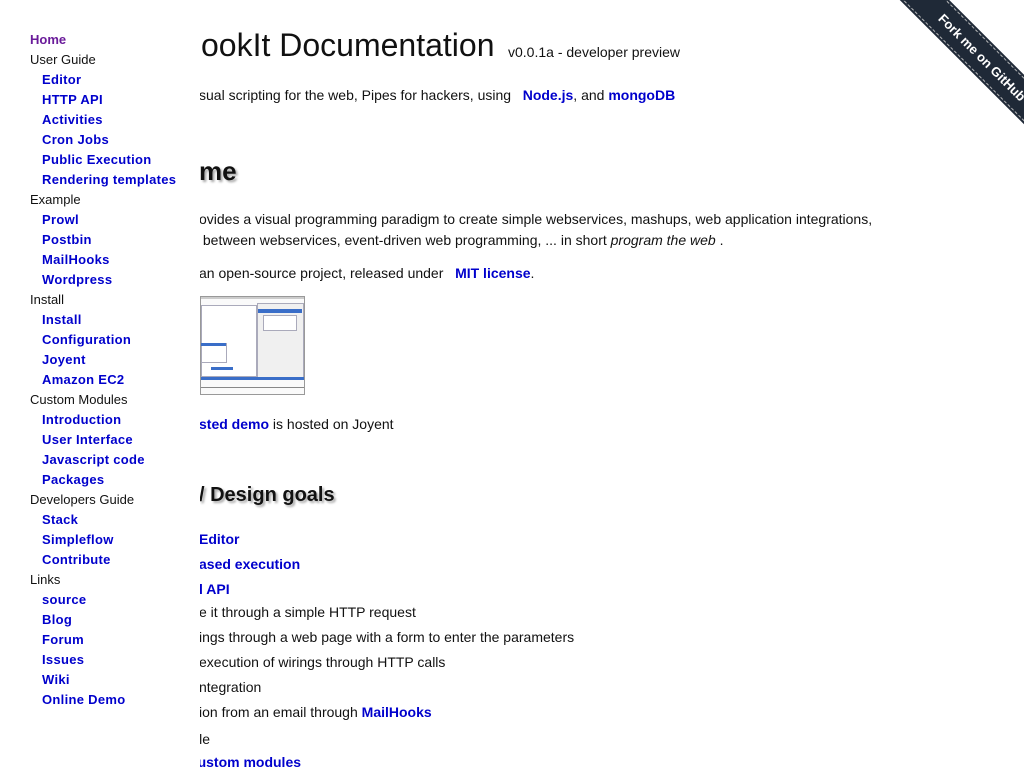 The image size is (1024, 770). What do you see at coordinates (72, 99) in the screenshot?
I see `sidebar-label: HTTP API` at bounding box center [72, 99].